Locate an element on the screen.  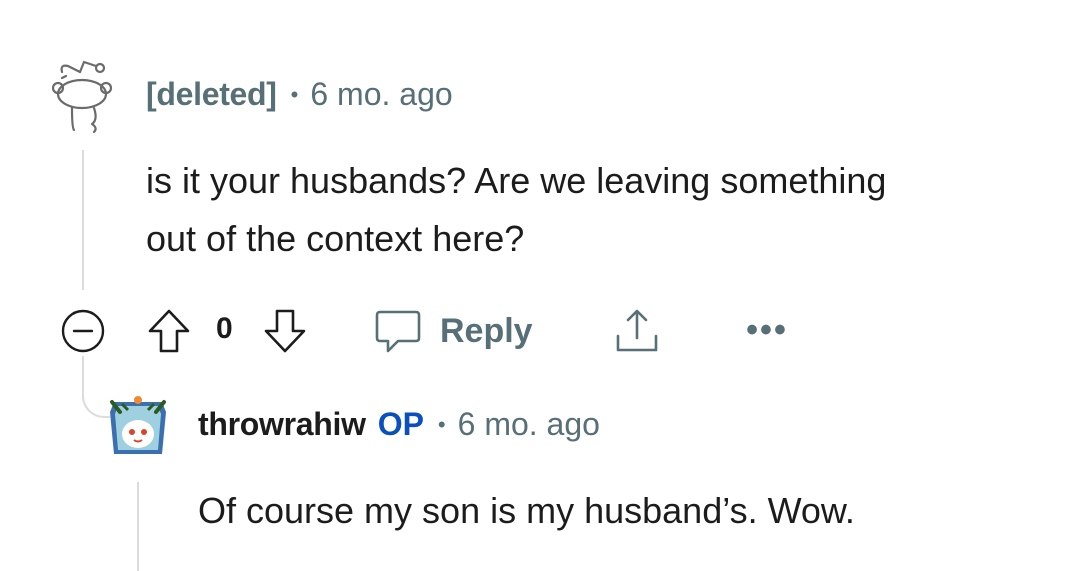
comment-header: [deleted] • 6 mo. ago is located at coordinates (299, 94).